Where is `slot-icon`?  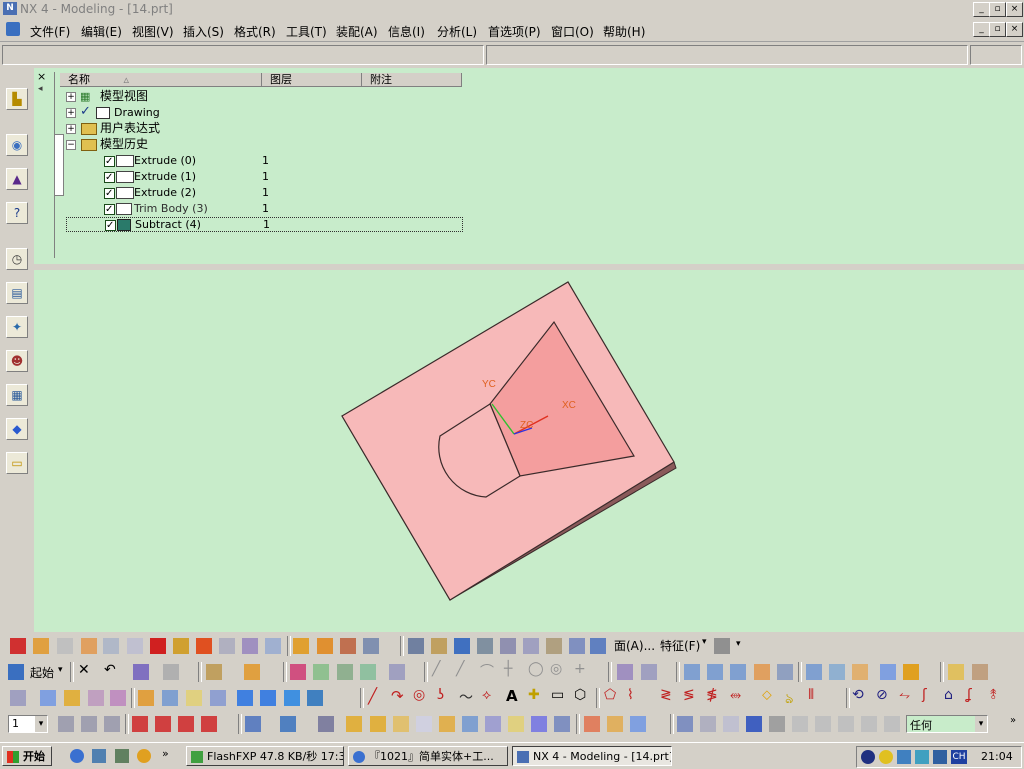 slot-icon is located at coordinates (204, 646).